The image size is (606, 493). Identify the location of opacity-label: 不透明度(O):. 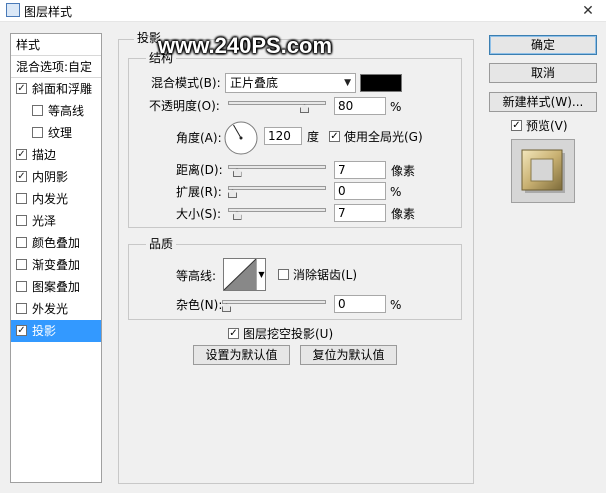
(184, 106).